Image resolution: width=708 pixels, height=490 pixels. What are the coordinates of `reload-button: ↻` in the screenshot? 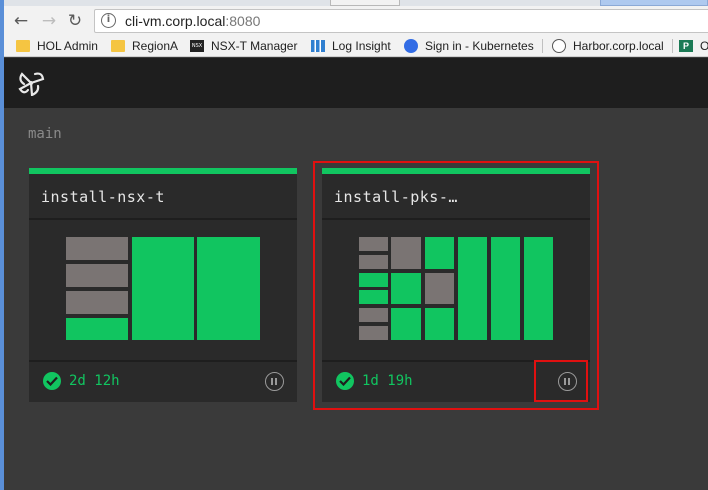 It's located at (75, 21).